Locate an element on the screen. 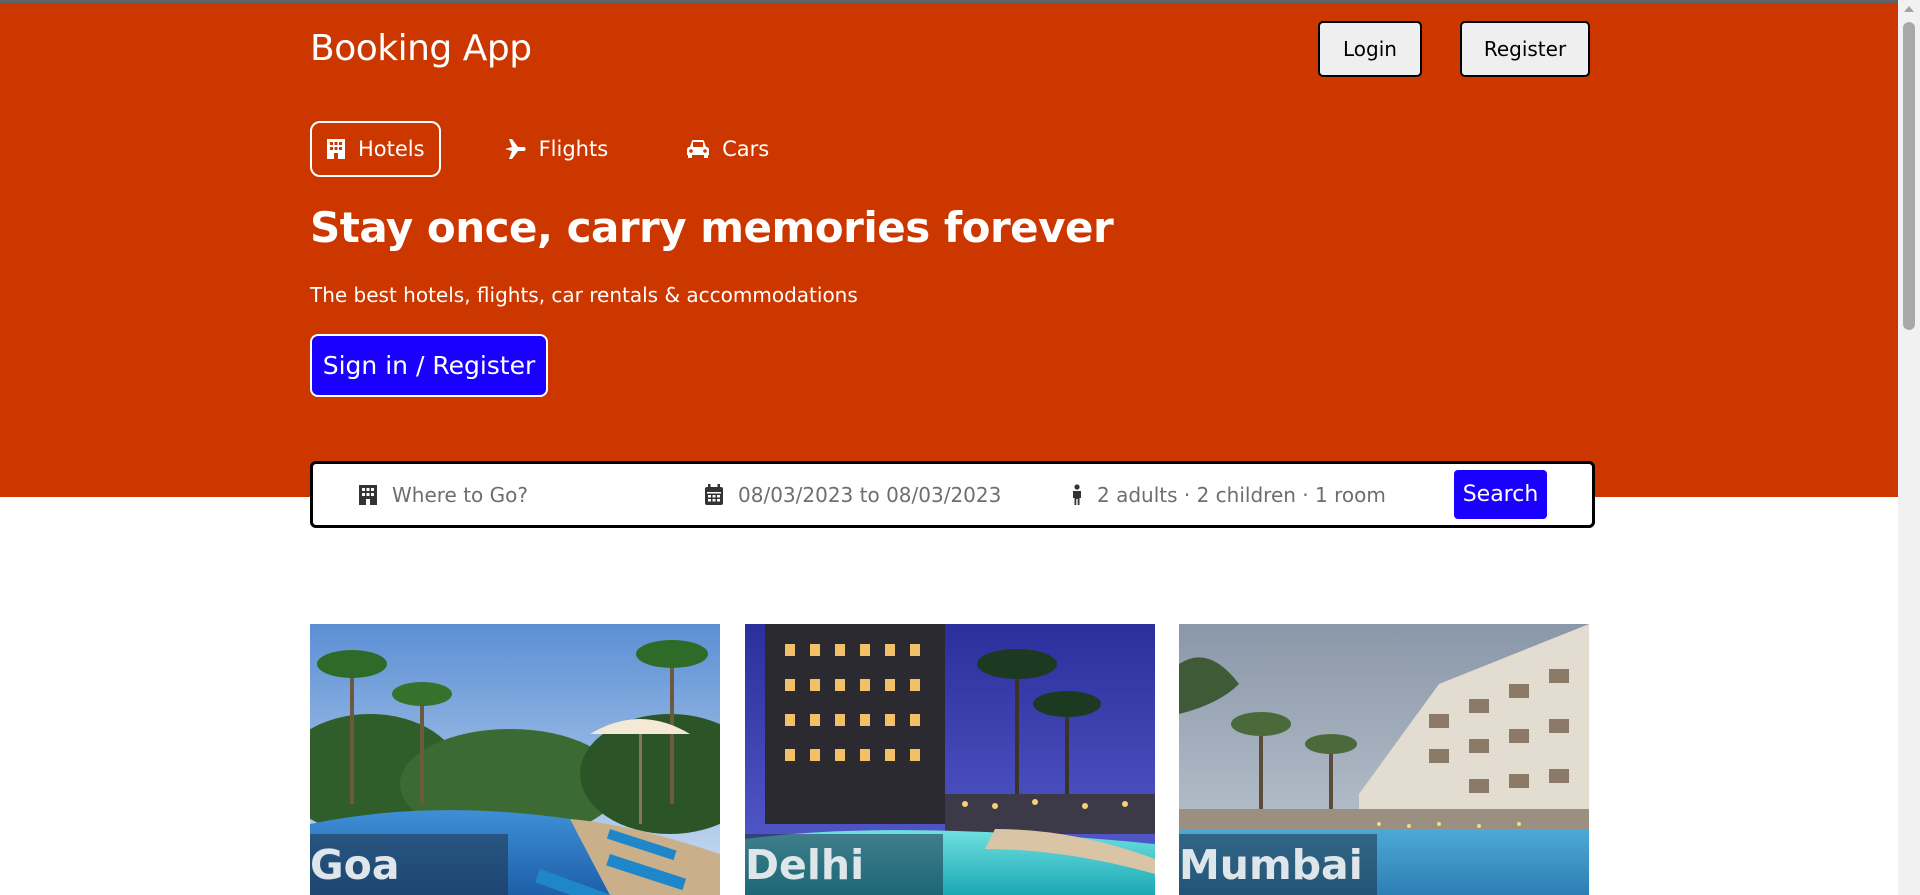  tab-flights-label: Flights is located at coordinates (573, 149).